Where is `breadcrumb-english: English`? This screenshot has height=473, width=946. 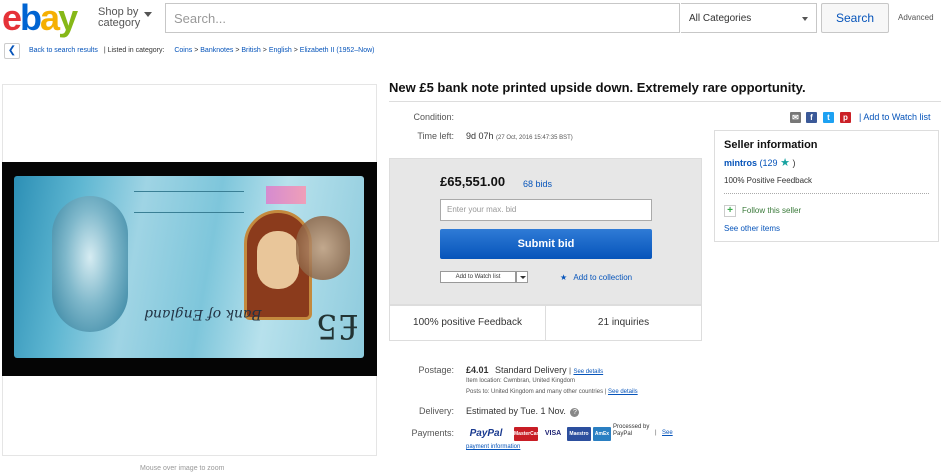 breadcrumb-english: English is located at coordinates (280, 50).